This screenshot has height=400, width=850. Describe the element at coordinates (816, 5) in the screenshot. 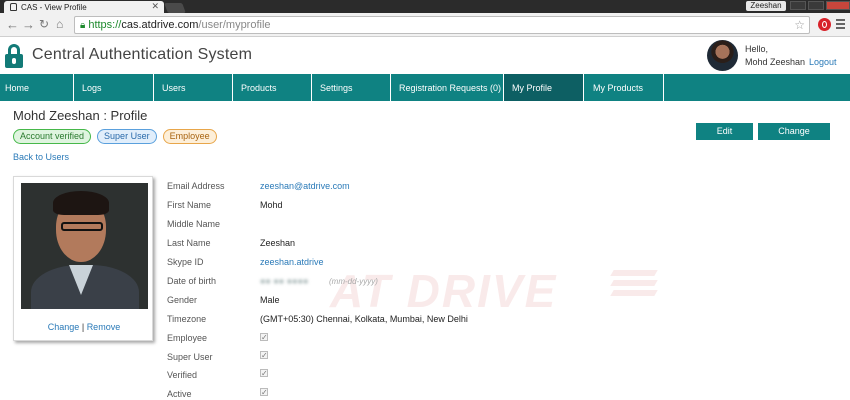

I see `maximize-button` at that location.